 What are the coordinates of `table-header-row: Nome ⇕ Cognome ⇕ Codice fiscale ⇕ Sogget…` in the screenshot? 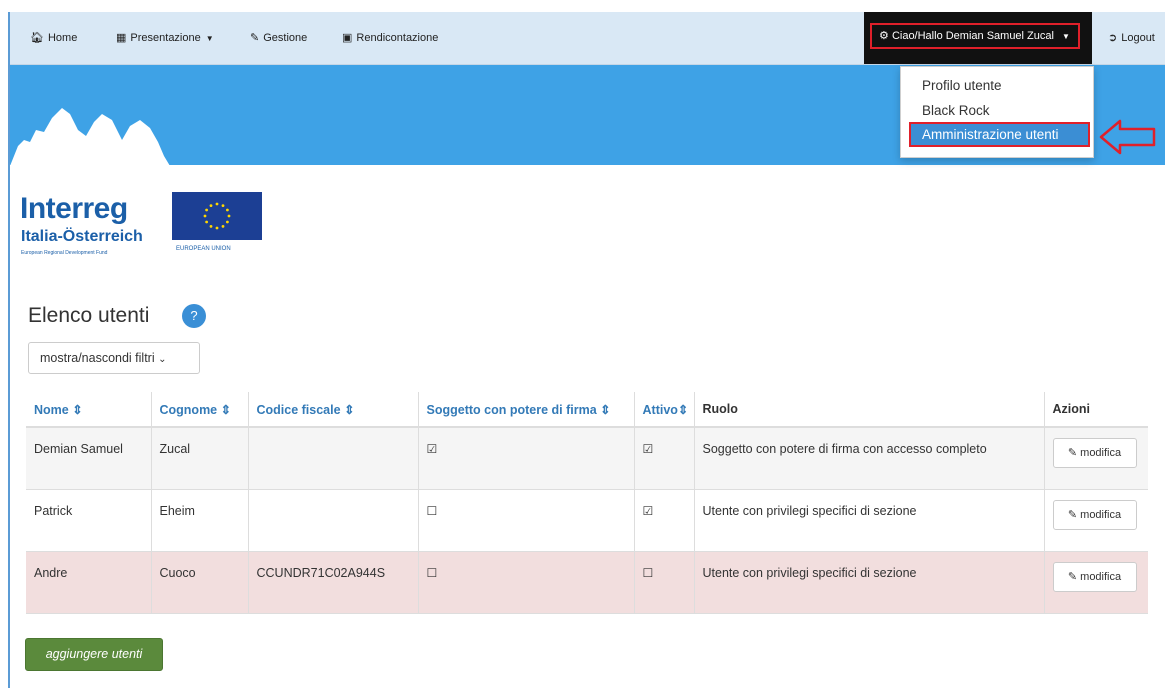 It's located at (587, 410).